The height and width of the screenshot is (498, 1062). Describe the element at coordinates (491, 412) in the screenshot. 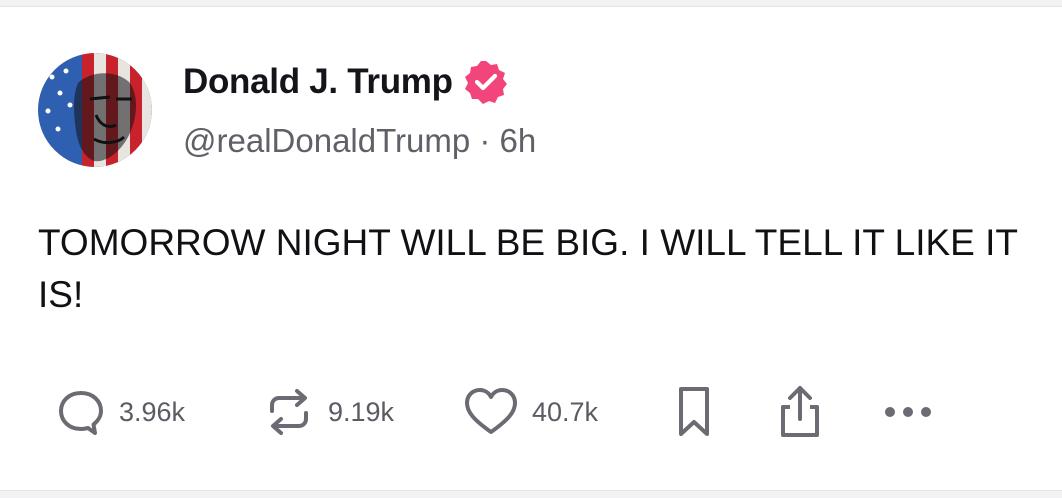

I see `heart-icon` at that location.